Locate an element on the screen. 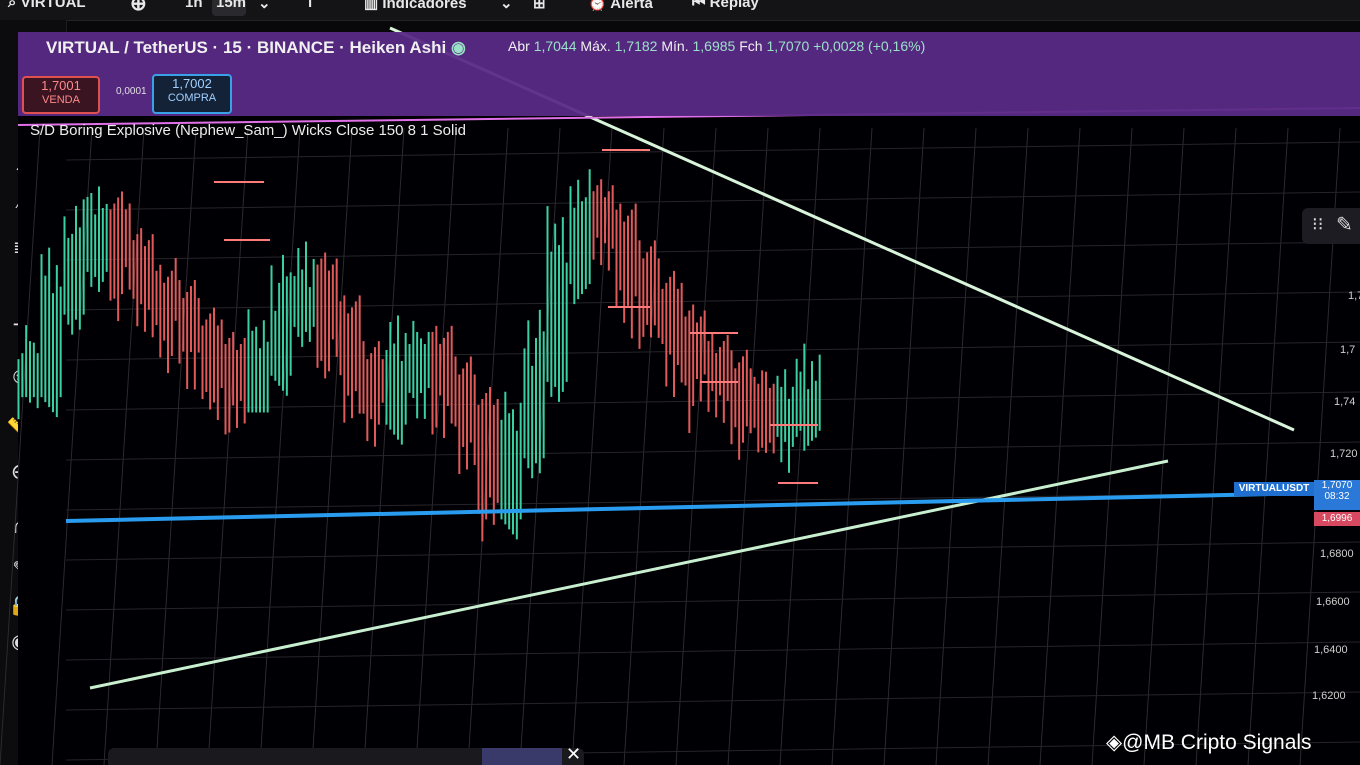 The image size is (1360, 765). symbol-price-tag: VIRTUALUSDT is located at coordinates (1274, 489).